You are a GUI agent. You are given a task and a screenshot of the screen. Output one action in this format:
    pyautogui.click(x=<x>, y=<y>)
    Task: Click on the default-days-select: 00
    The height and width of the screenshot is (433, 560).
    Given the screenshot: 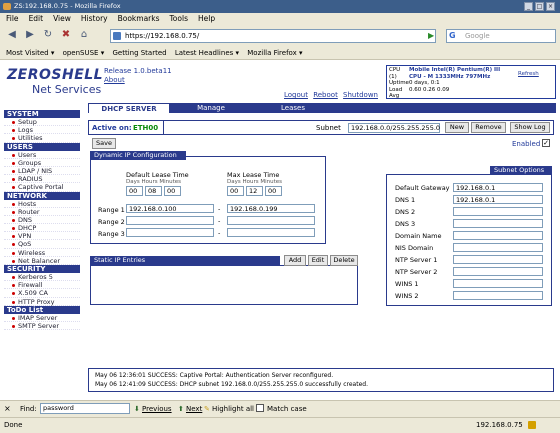 What is the action you would take?
    pyautogui.click(x=134, y=191)
    